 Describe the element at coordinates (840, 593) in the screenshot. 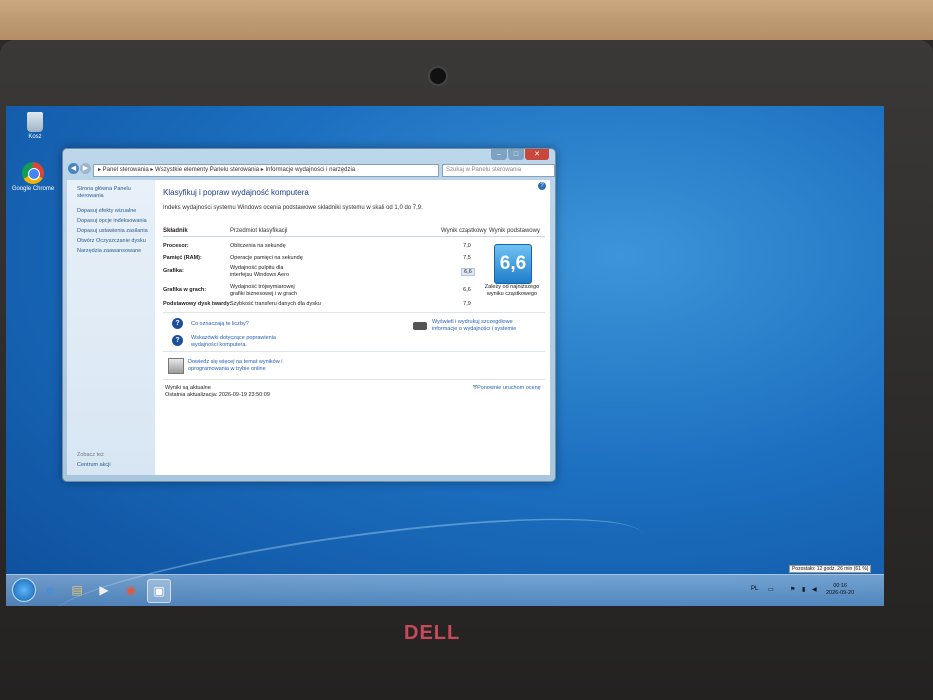

I see `clock-date: 2026-09-20` at that location.